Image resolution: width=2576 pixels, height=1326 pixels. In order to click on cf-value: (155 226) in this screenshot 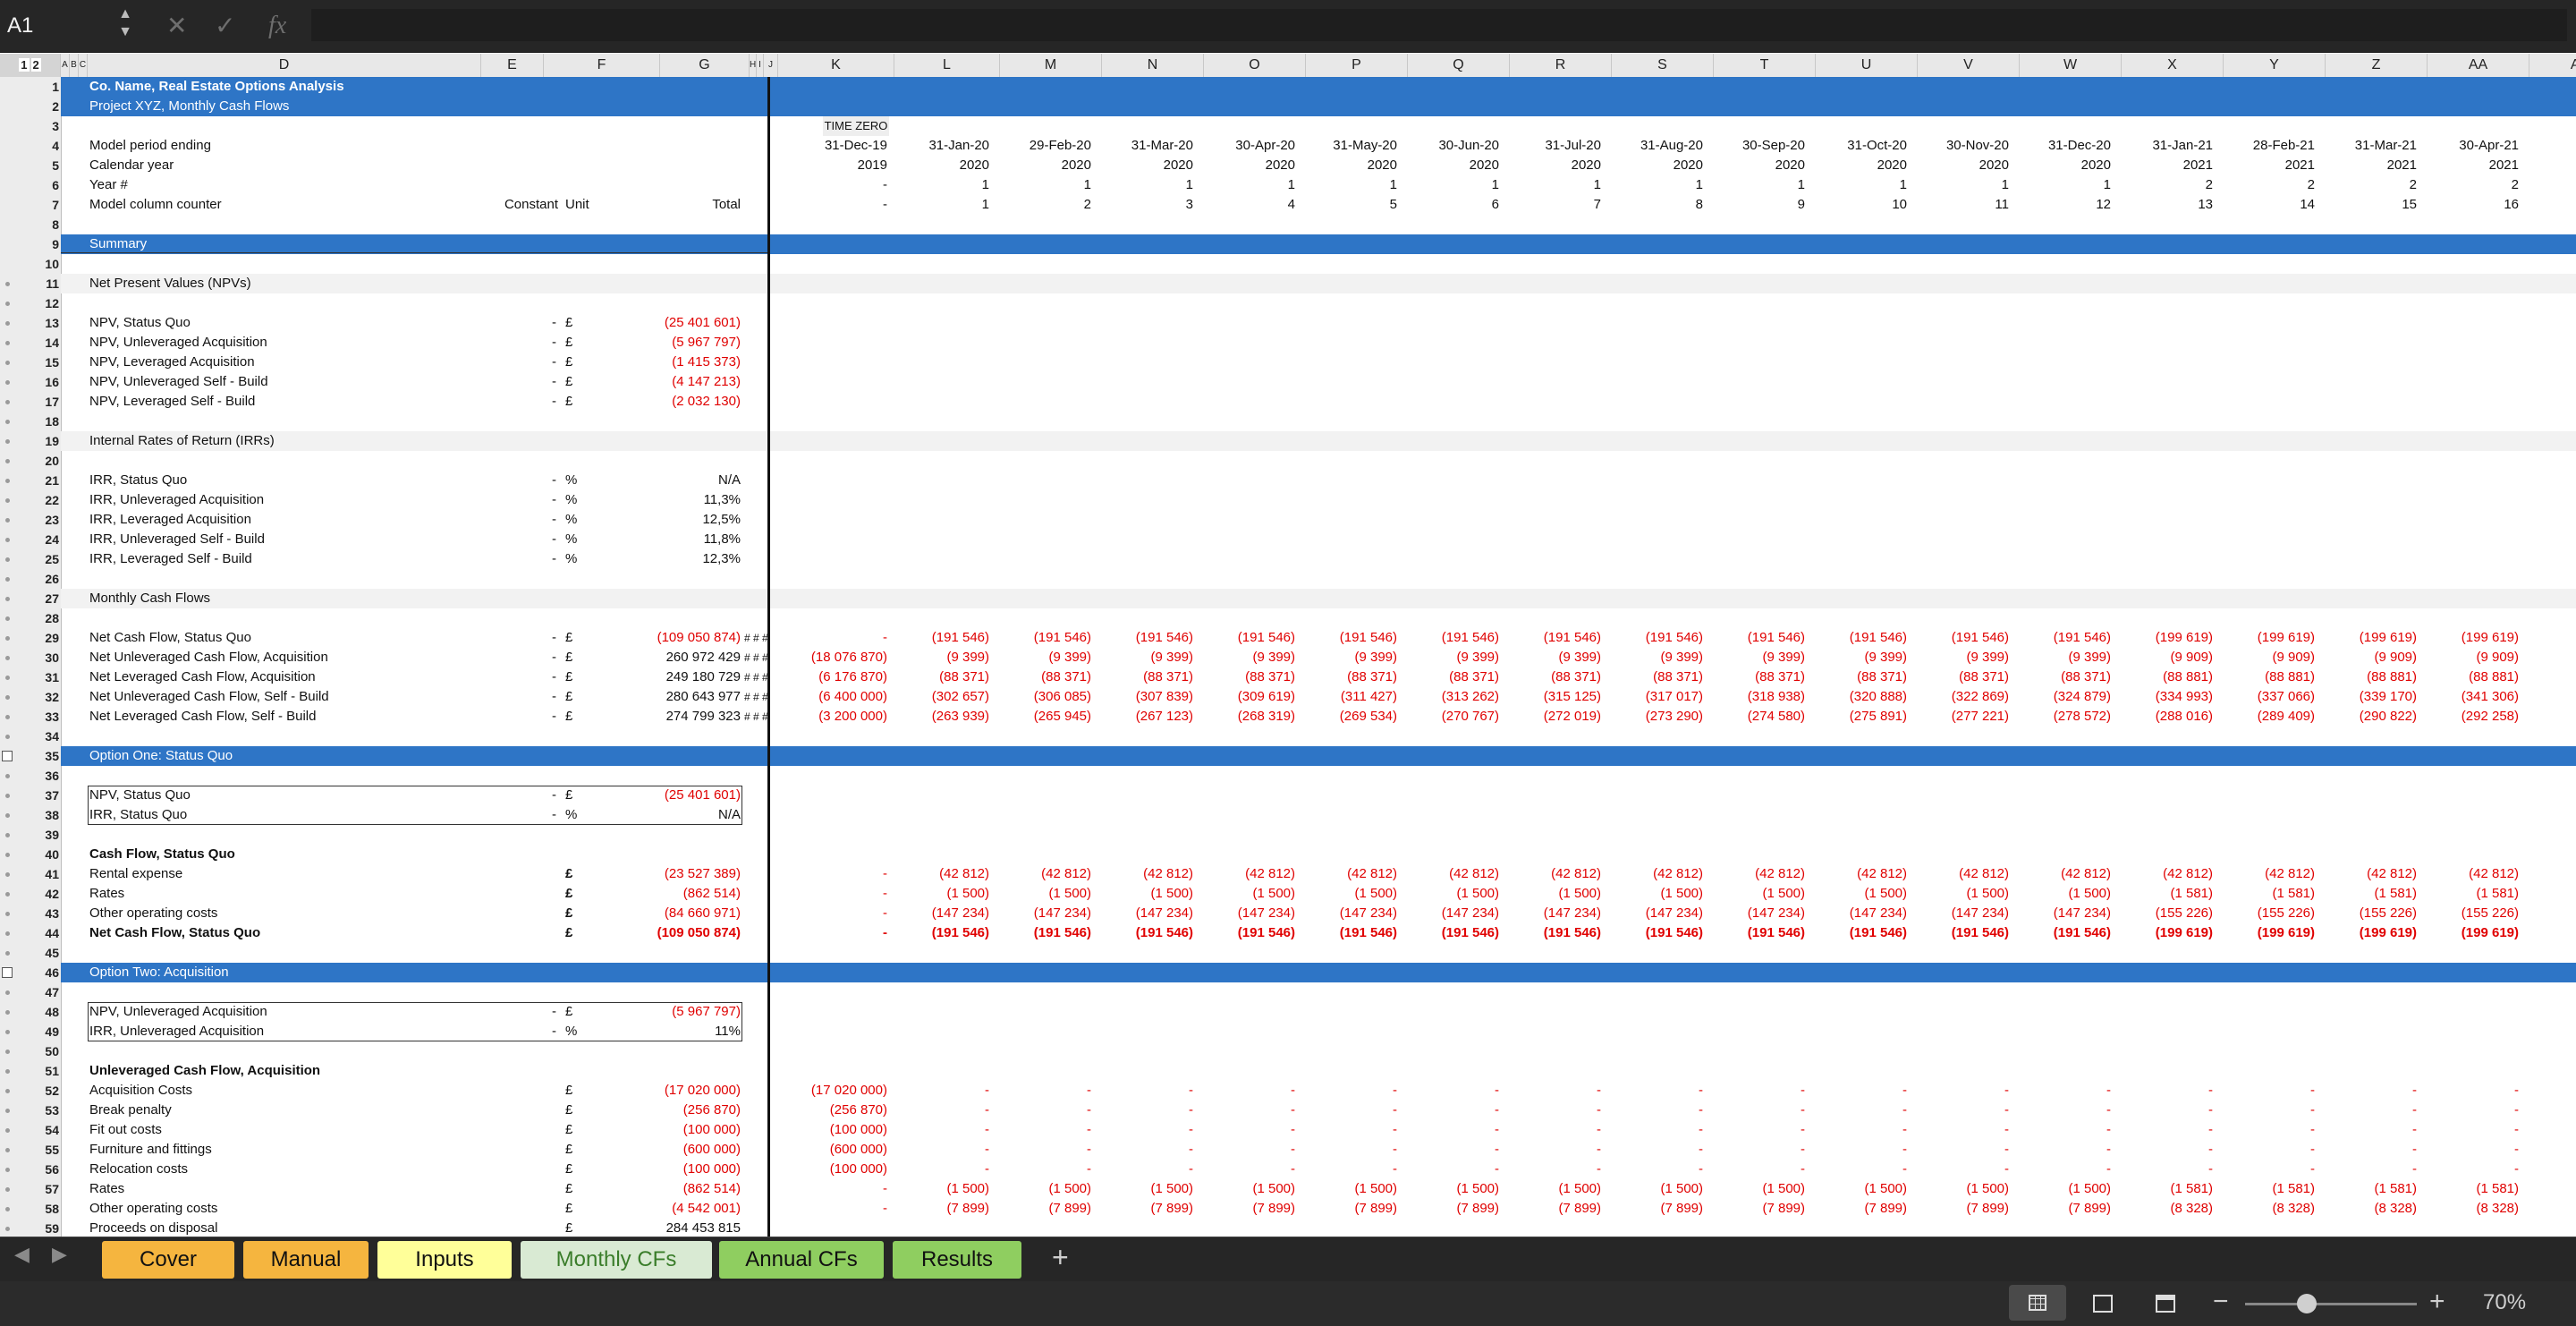, I will do `click(2369, 913)`.